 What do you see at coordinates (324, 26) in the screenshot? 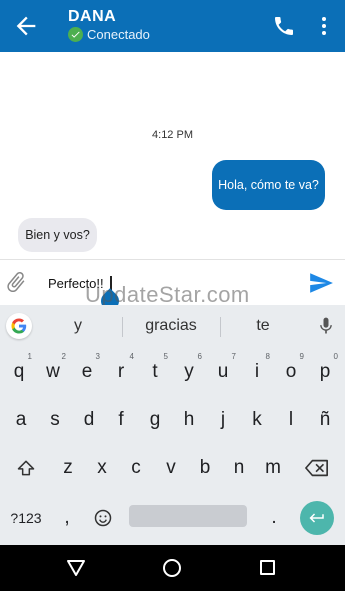
I see `more-vertical-icon` at bounding box center [324, 26].